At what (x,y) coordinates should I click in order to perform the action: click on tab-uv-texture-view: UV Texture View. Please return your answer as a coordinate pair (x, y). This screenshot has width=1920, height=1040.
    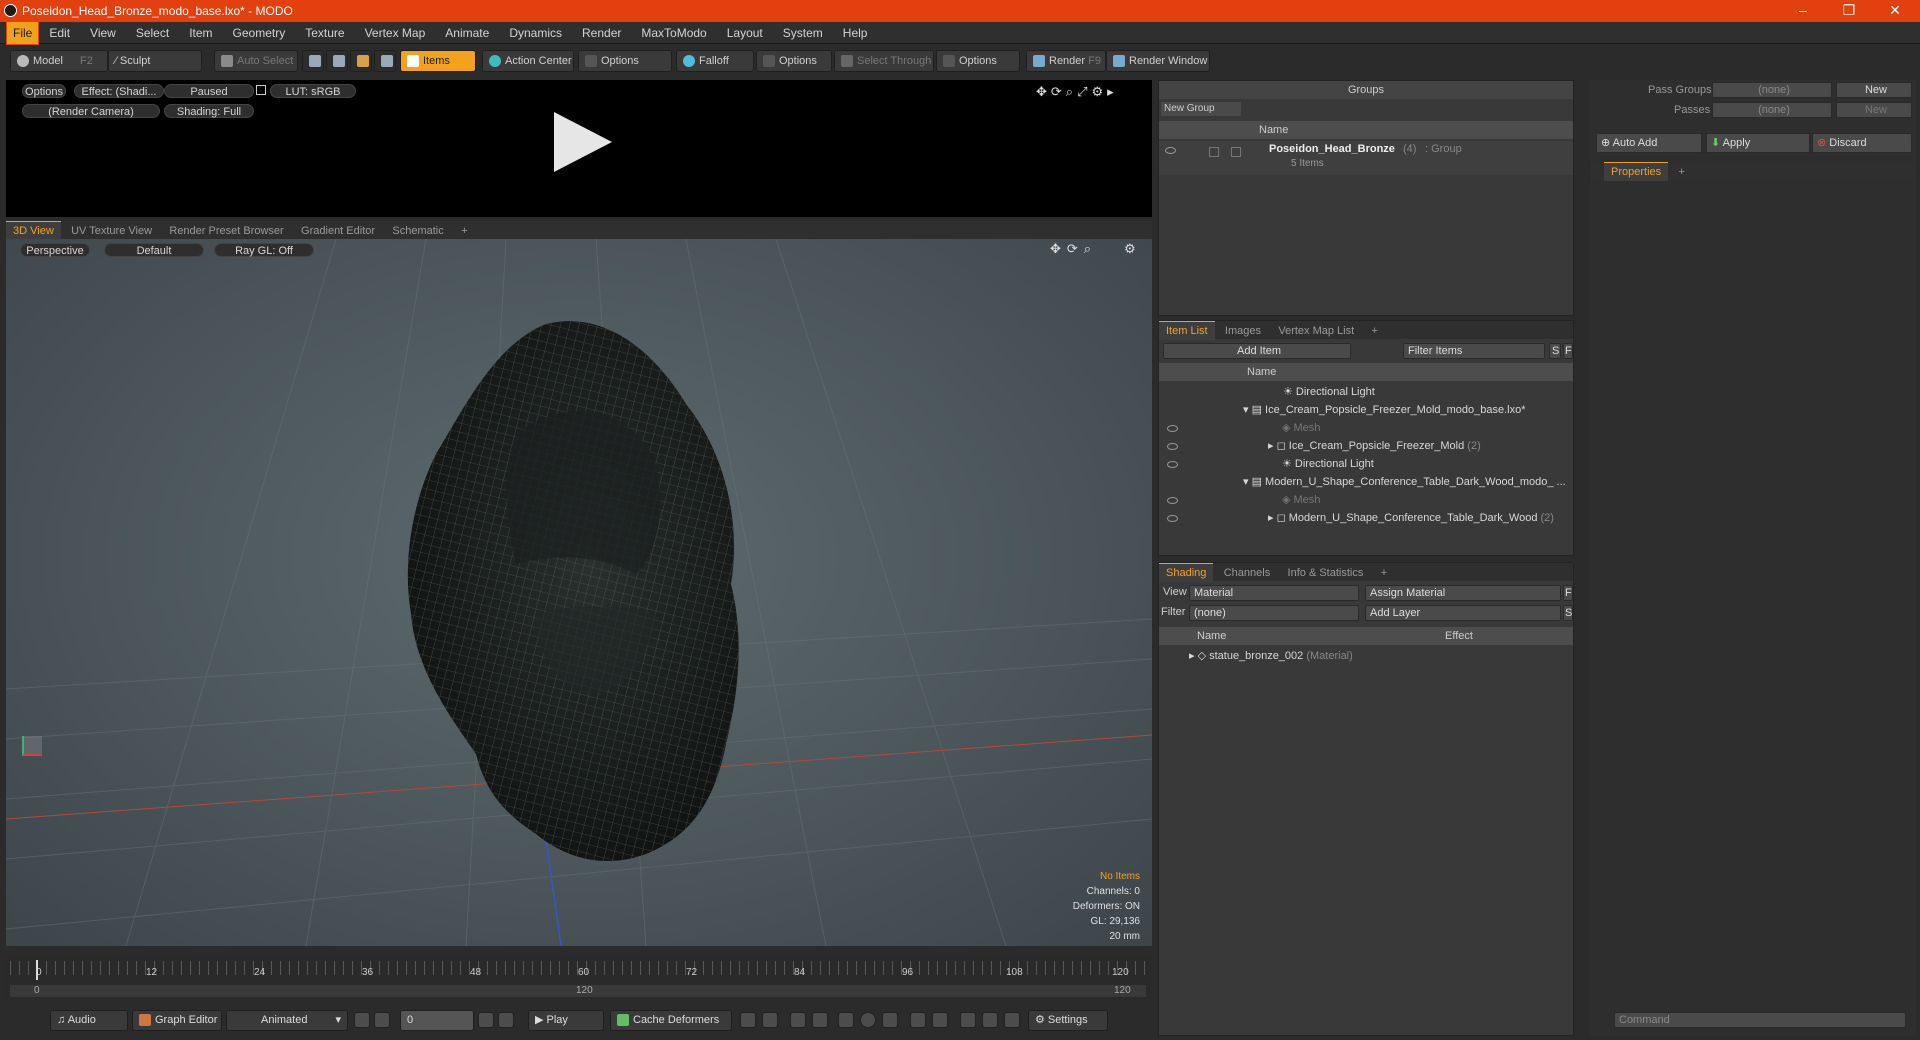
    Looking at the image, I should click on (111, 231).